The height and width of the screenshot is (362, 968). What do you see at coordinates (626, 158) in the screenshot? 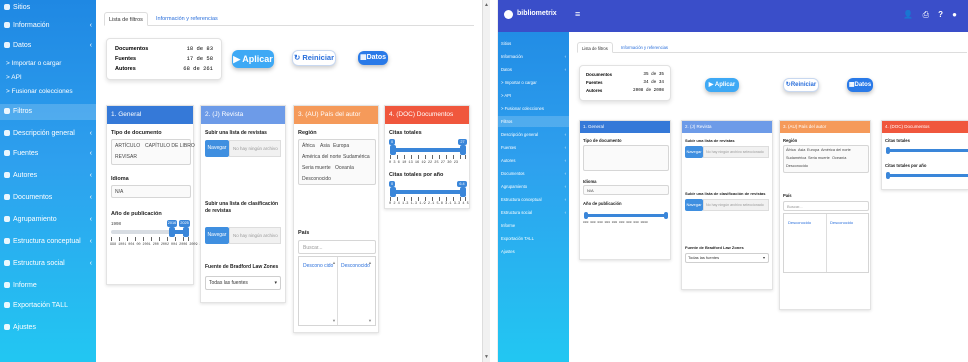
I see `doc-type-select` at bounding box center [626, 158].